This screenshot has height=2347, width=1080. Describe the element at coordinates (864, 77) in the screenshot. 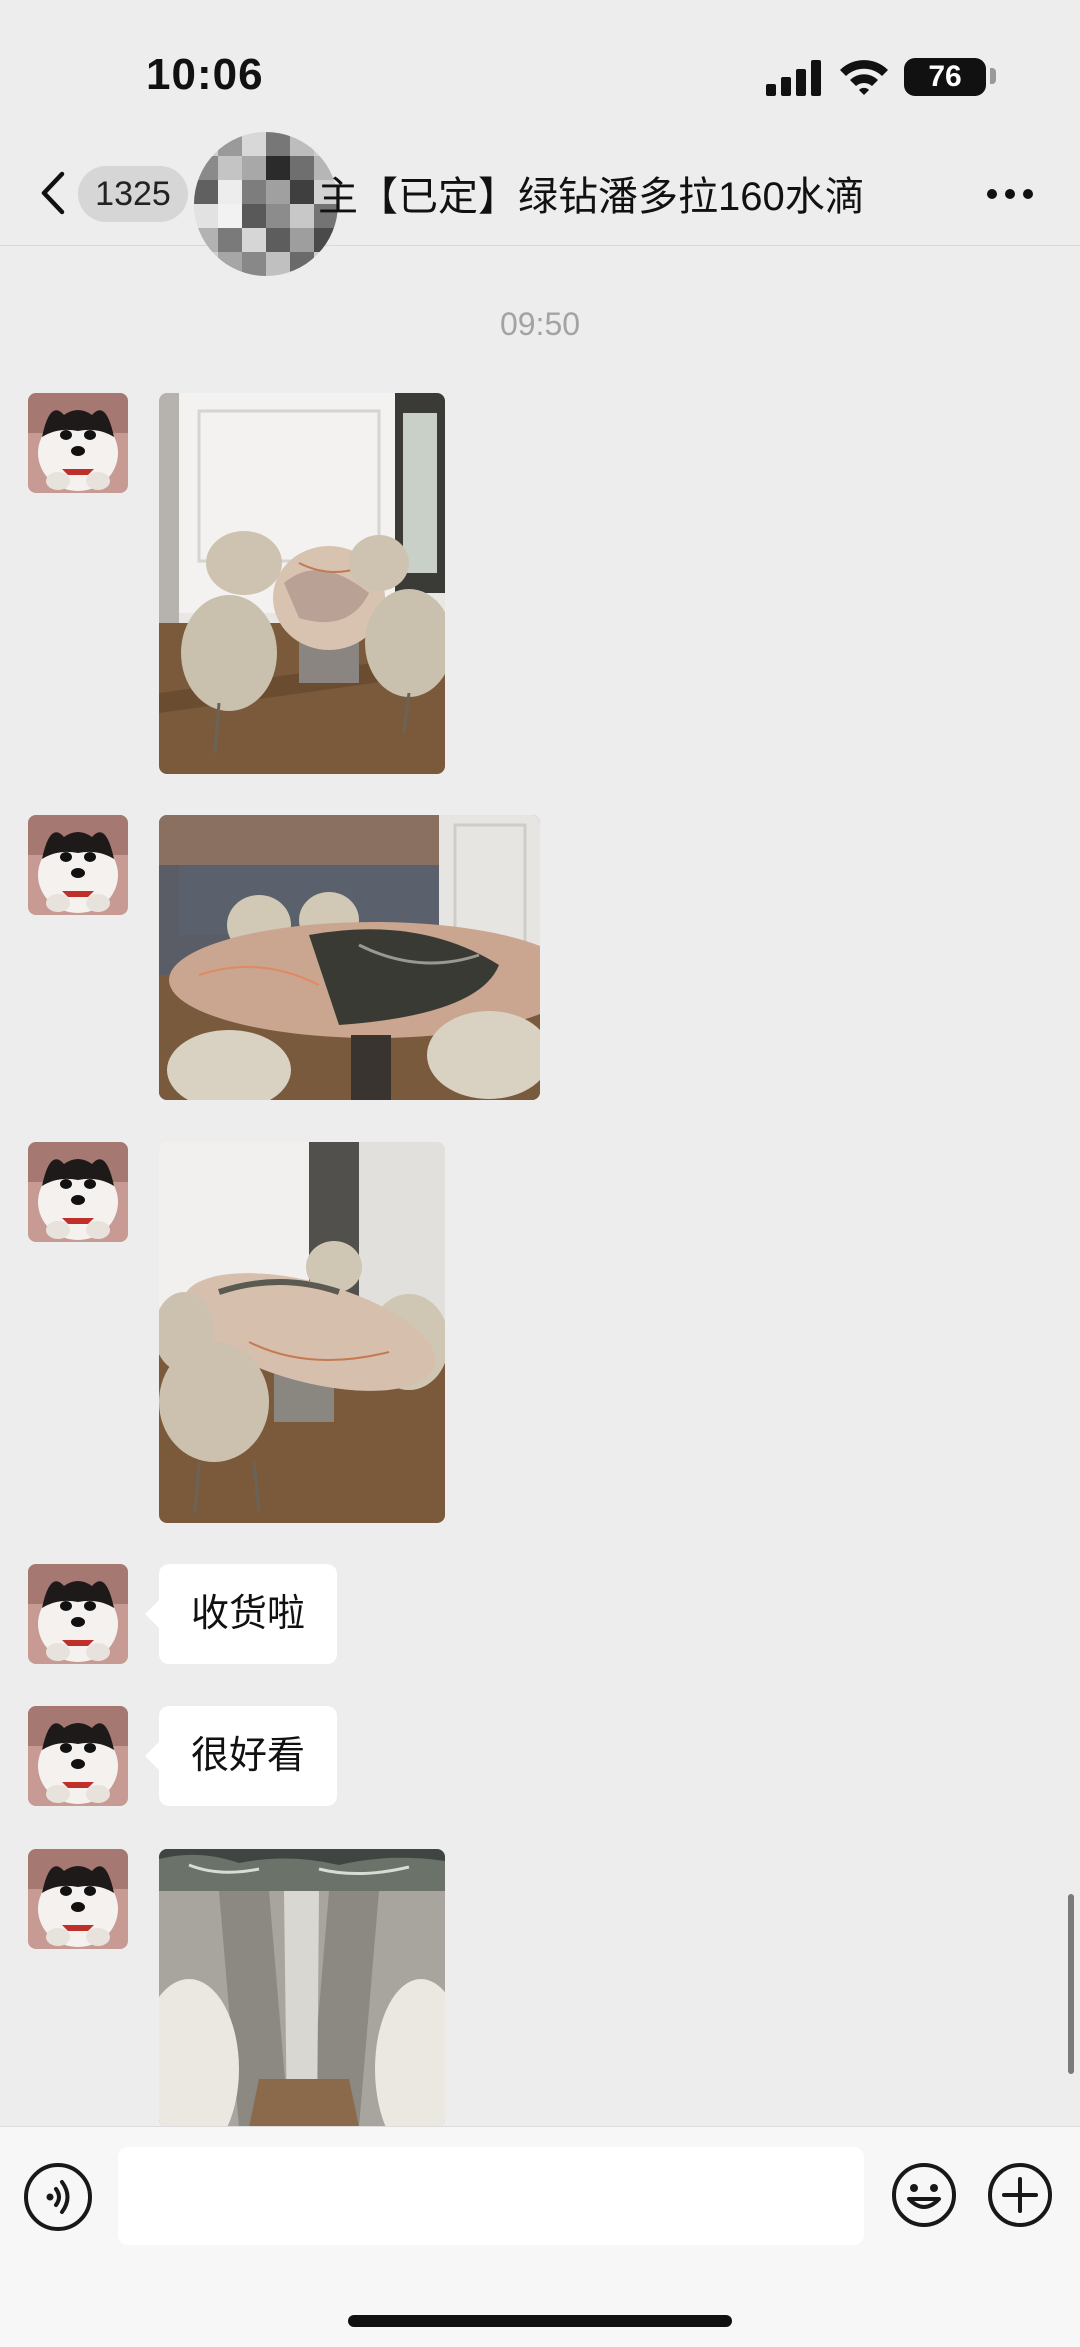

I see `wifi-icon` at that location.